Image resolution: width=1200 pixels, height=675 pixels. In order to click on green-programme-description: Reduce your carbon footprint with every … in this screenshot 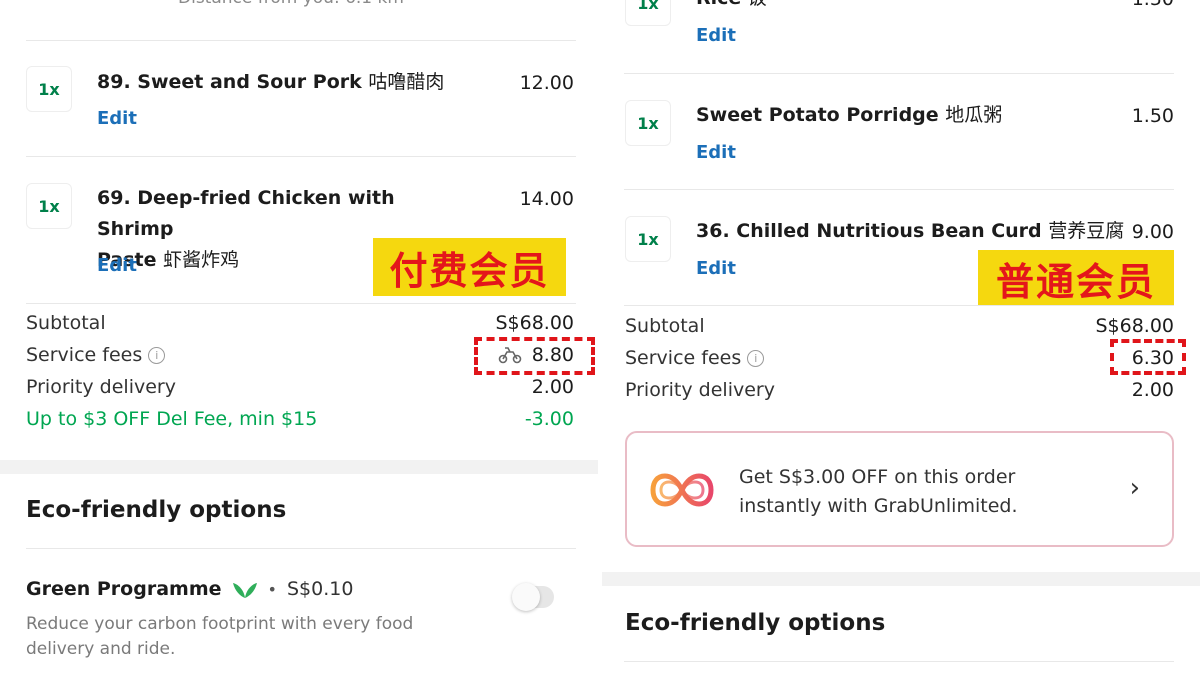, I will do `click(220, 636)`.